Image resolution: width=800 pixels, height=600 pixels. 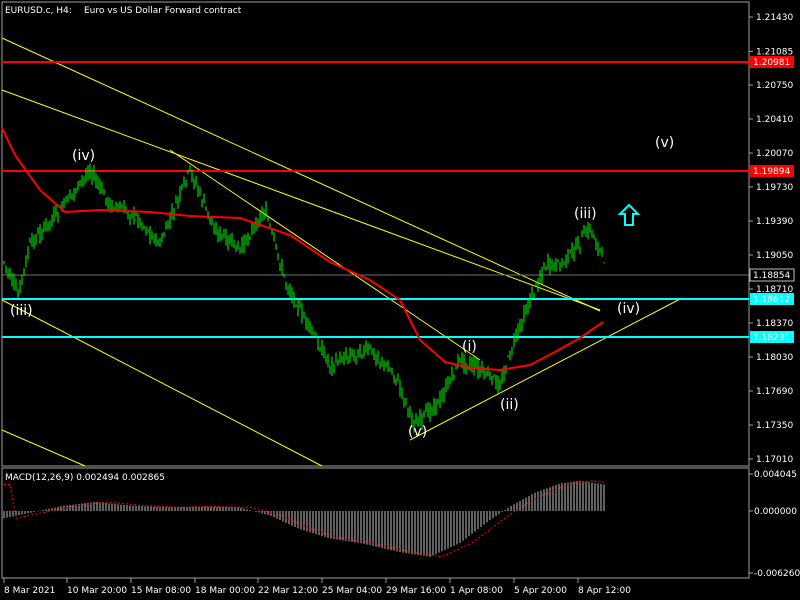 What do you see at coordinates (774, 290) in the screenshot?
I see `price-tick-label: 1.18710` at bounding box center [774, 290].